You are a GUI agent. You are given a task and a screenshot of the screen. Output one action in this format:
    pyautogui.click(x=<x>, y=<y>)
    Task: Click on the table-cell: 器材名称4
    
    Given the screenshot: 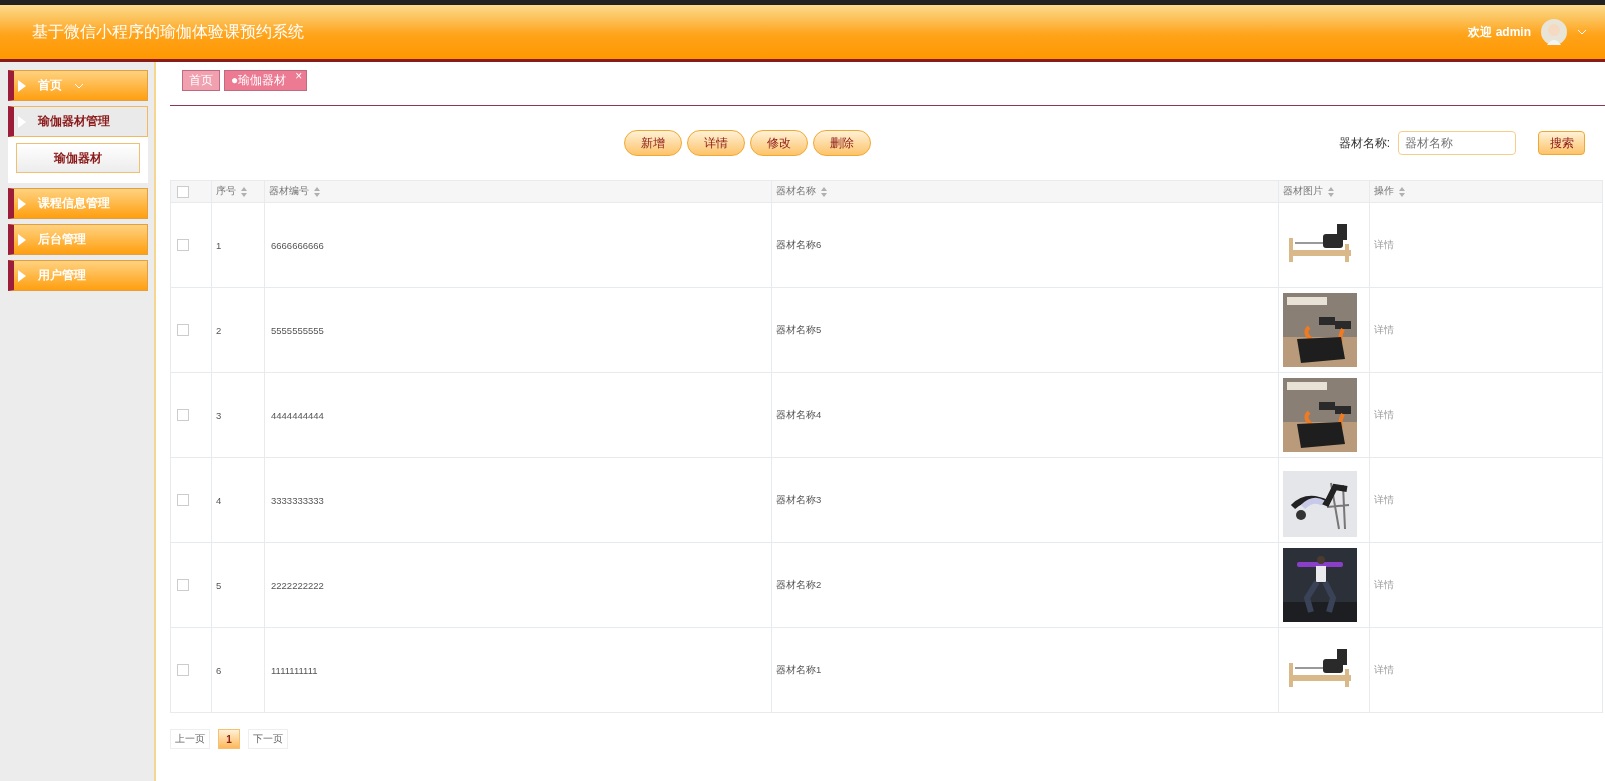 What is the action you would take?
    pyautogui.click(x=799, y=414)
    